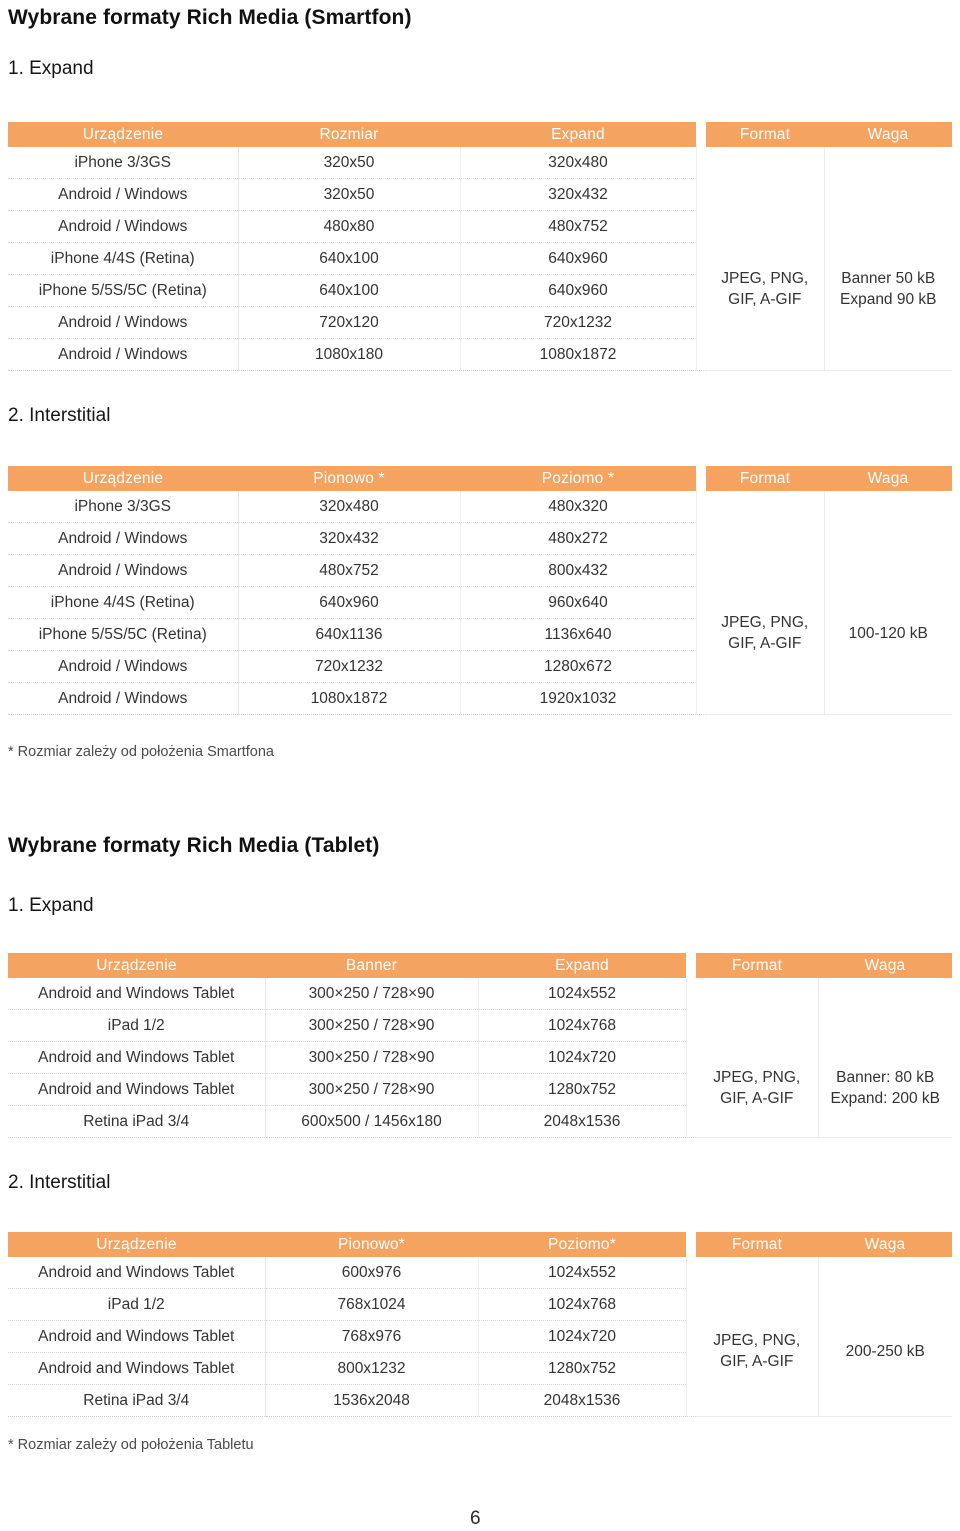 Image resolution: width=960 pixels, height=1531 pixels. Describe the element at coordinates (578, 538) in the screenshot. I see `cell-landscape: 480x272` at that location.